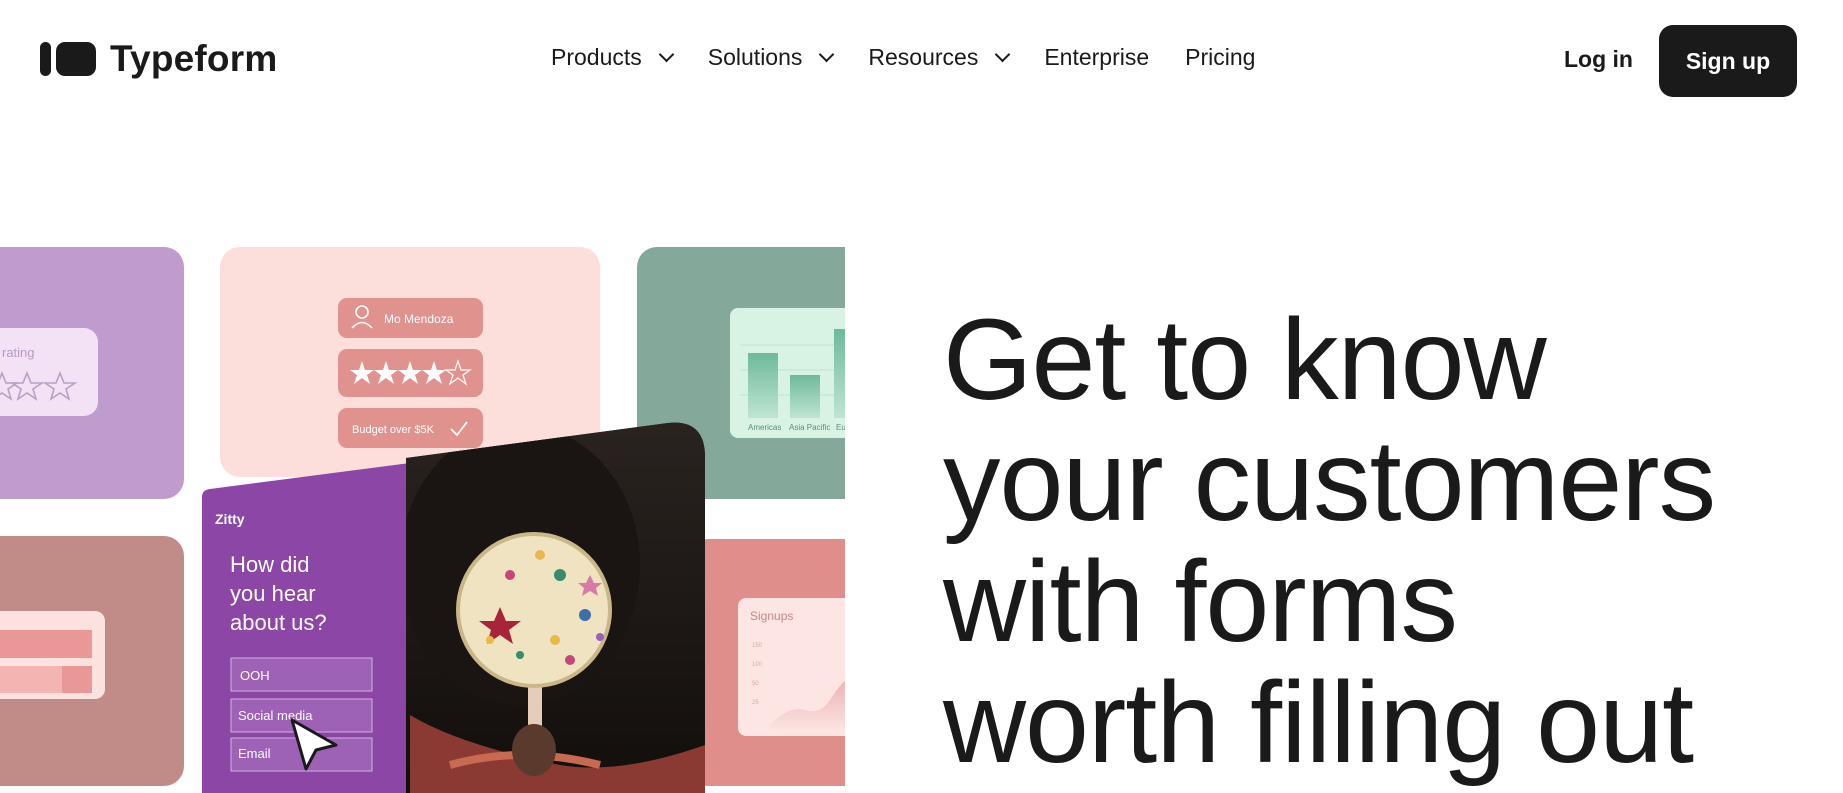 Image resolution: width=1843 pixels, height=793 pixels. What do you see at coordinates (92, 661) in the screenshot?
I see `progress-card` at bounding box center [92, 661].